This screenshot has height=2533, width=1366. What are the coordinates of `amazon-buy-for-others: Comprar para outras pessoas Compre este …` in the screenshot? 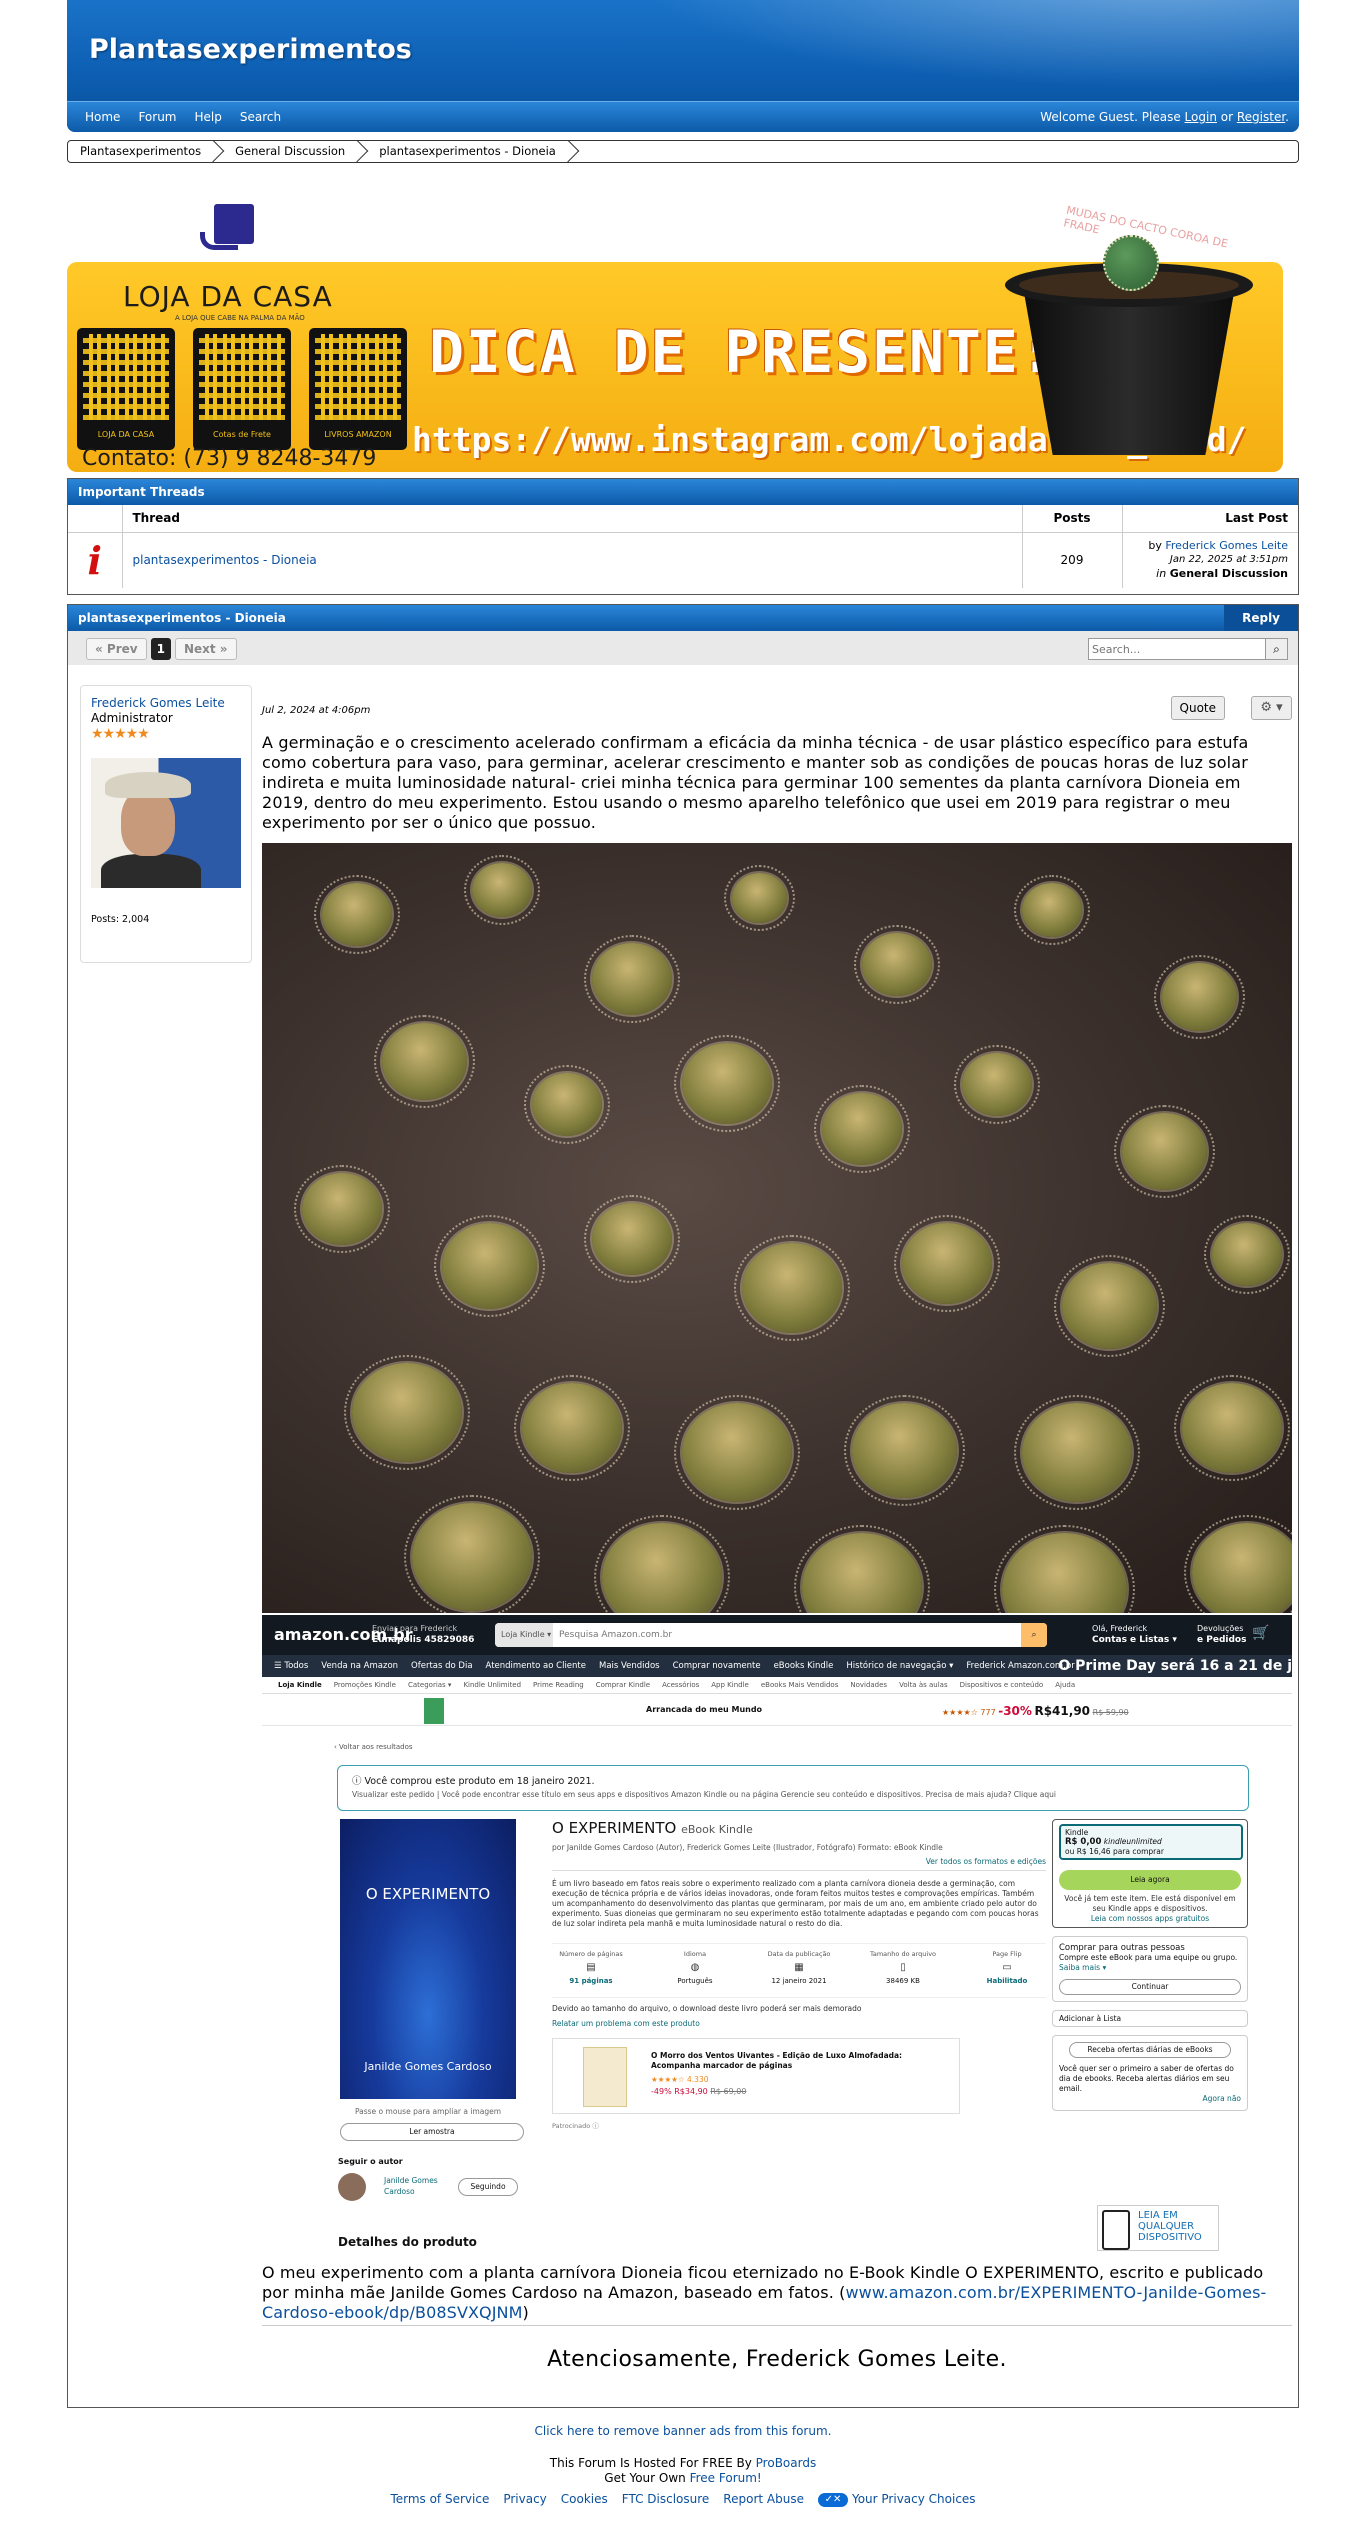 It's located at (1150, 1969).